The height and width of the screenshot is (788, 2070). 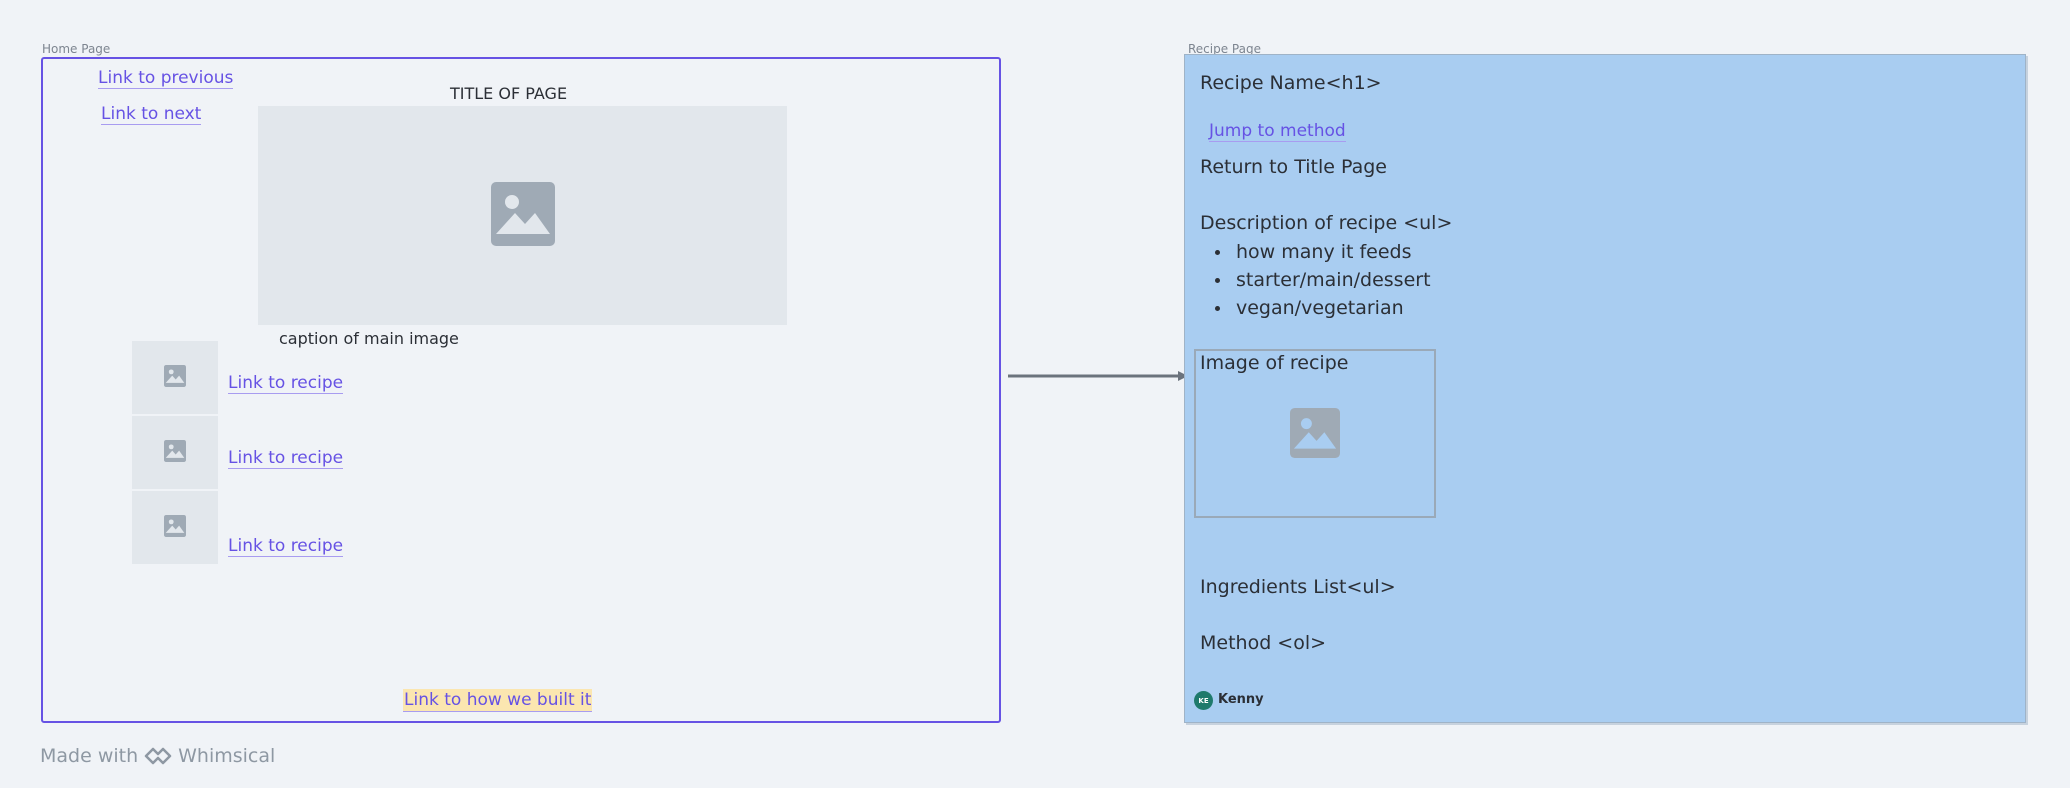 What do you see at coordinates (1298, 587) in the screenshot?
I see `ingredients-heading: Ingredients List<ul>` at bounding box center [1298, 587].